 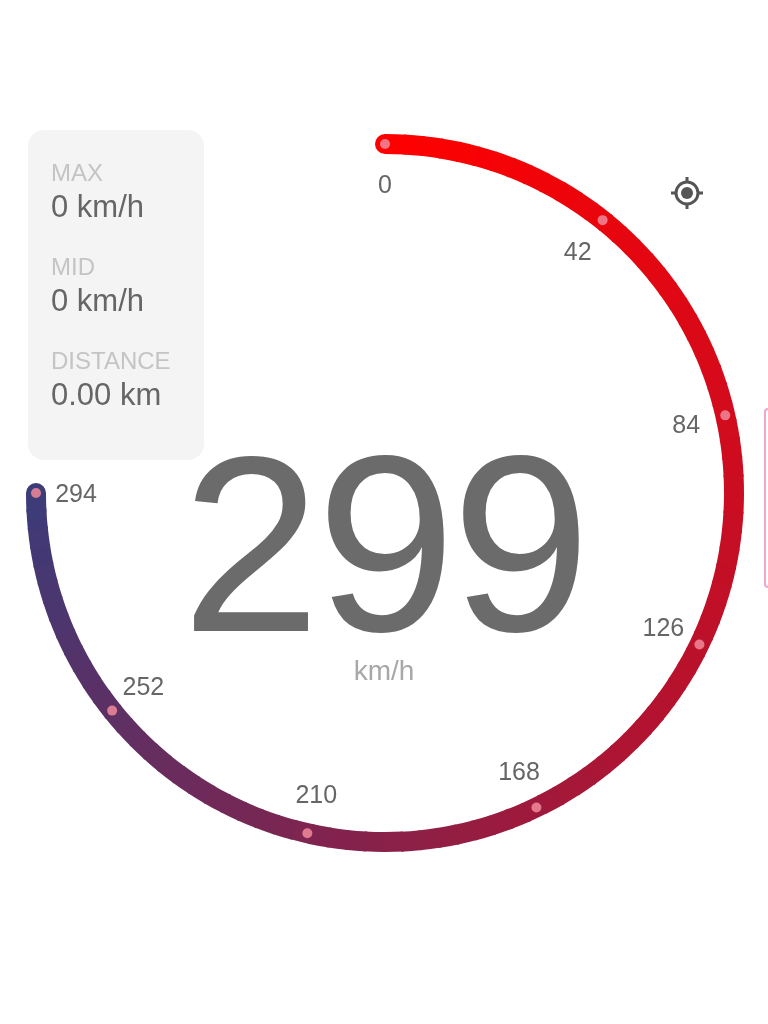 I want to click on tick-label: 168, so click(x=519, y=771).